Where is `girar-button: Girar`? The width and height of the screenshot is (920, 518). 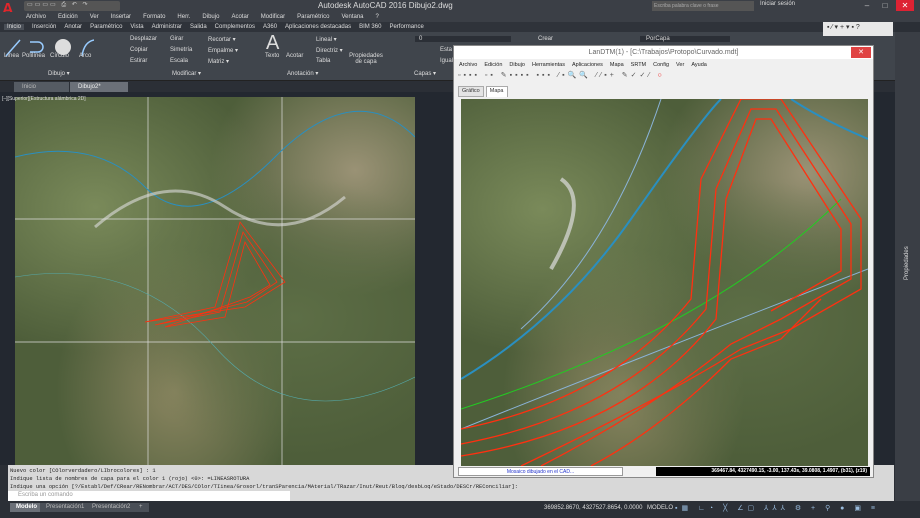
girar-button: Girar is located at coordinates (176, 39).